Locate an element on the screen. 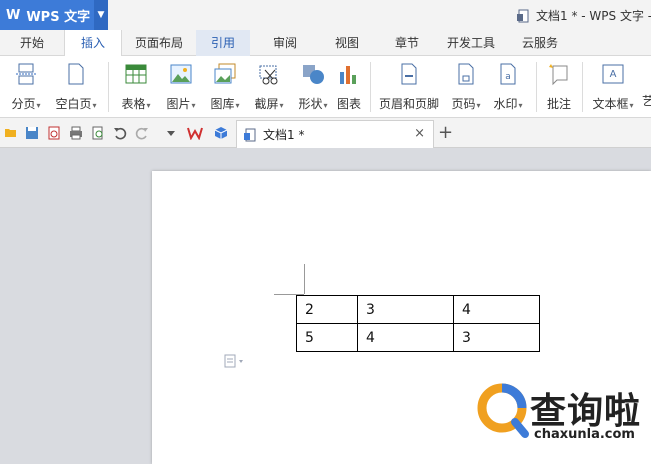 The height and width of the screenshot is (464, 651). shapes-label: 形状 is located at coordinates (310, 104).